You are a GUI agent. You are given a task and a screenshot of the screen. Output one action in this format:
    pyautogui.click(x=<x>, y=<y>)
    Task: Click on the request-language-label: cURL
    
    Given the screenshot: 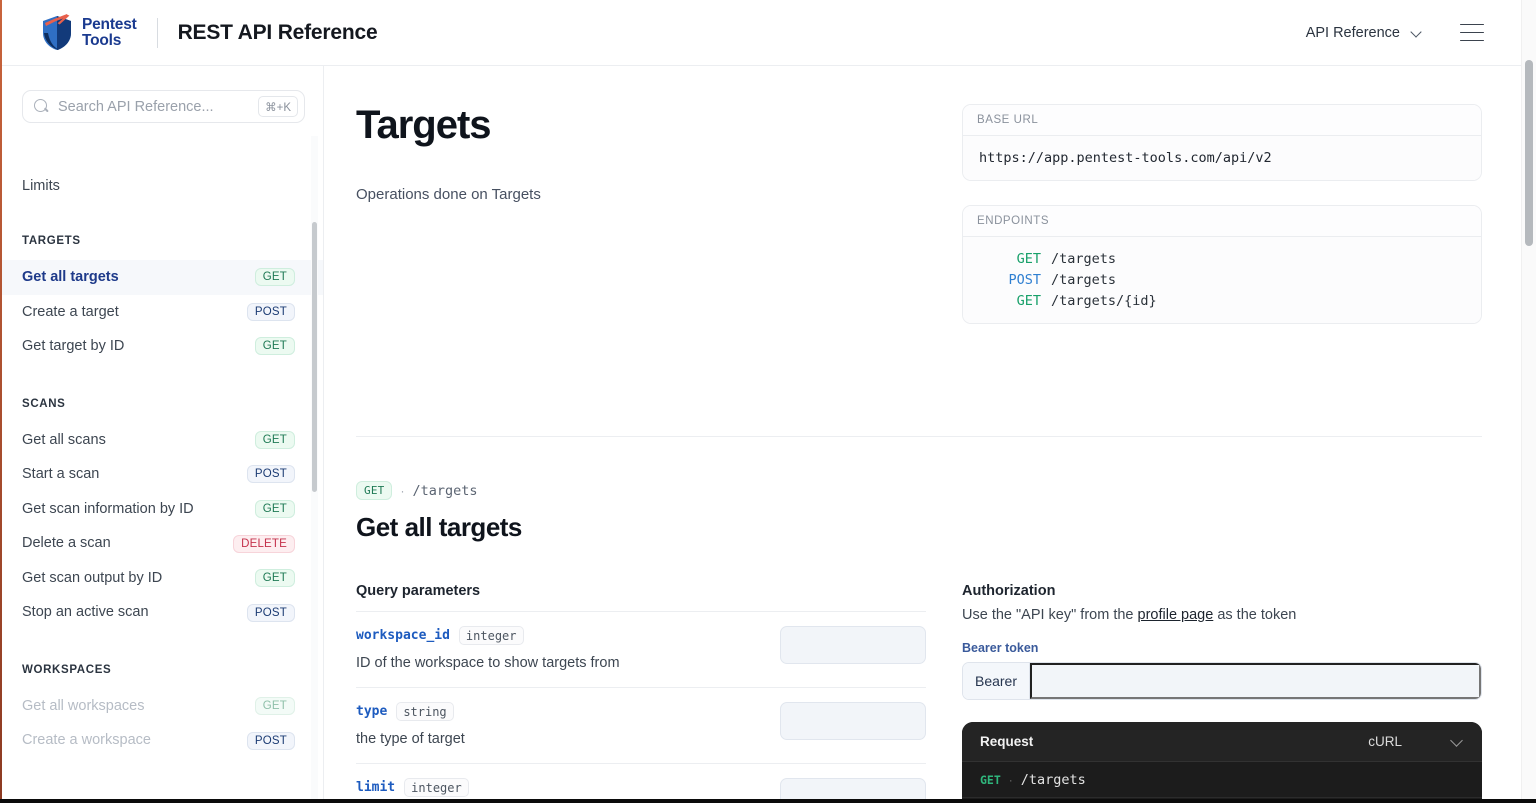 What is the action you would take?
    pyautogui.click(x=1385, y=741)
    